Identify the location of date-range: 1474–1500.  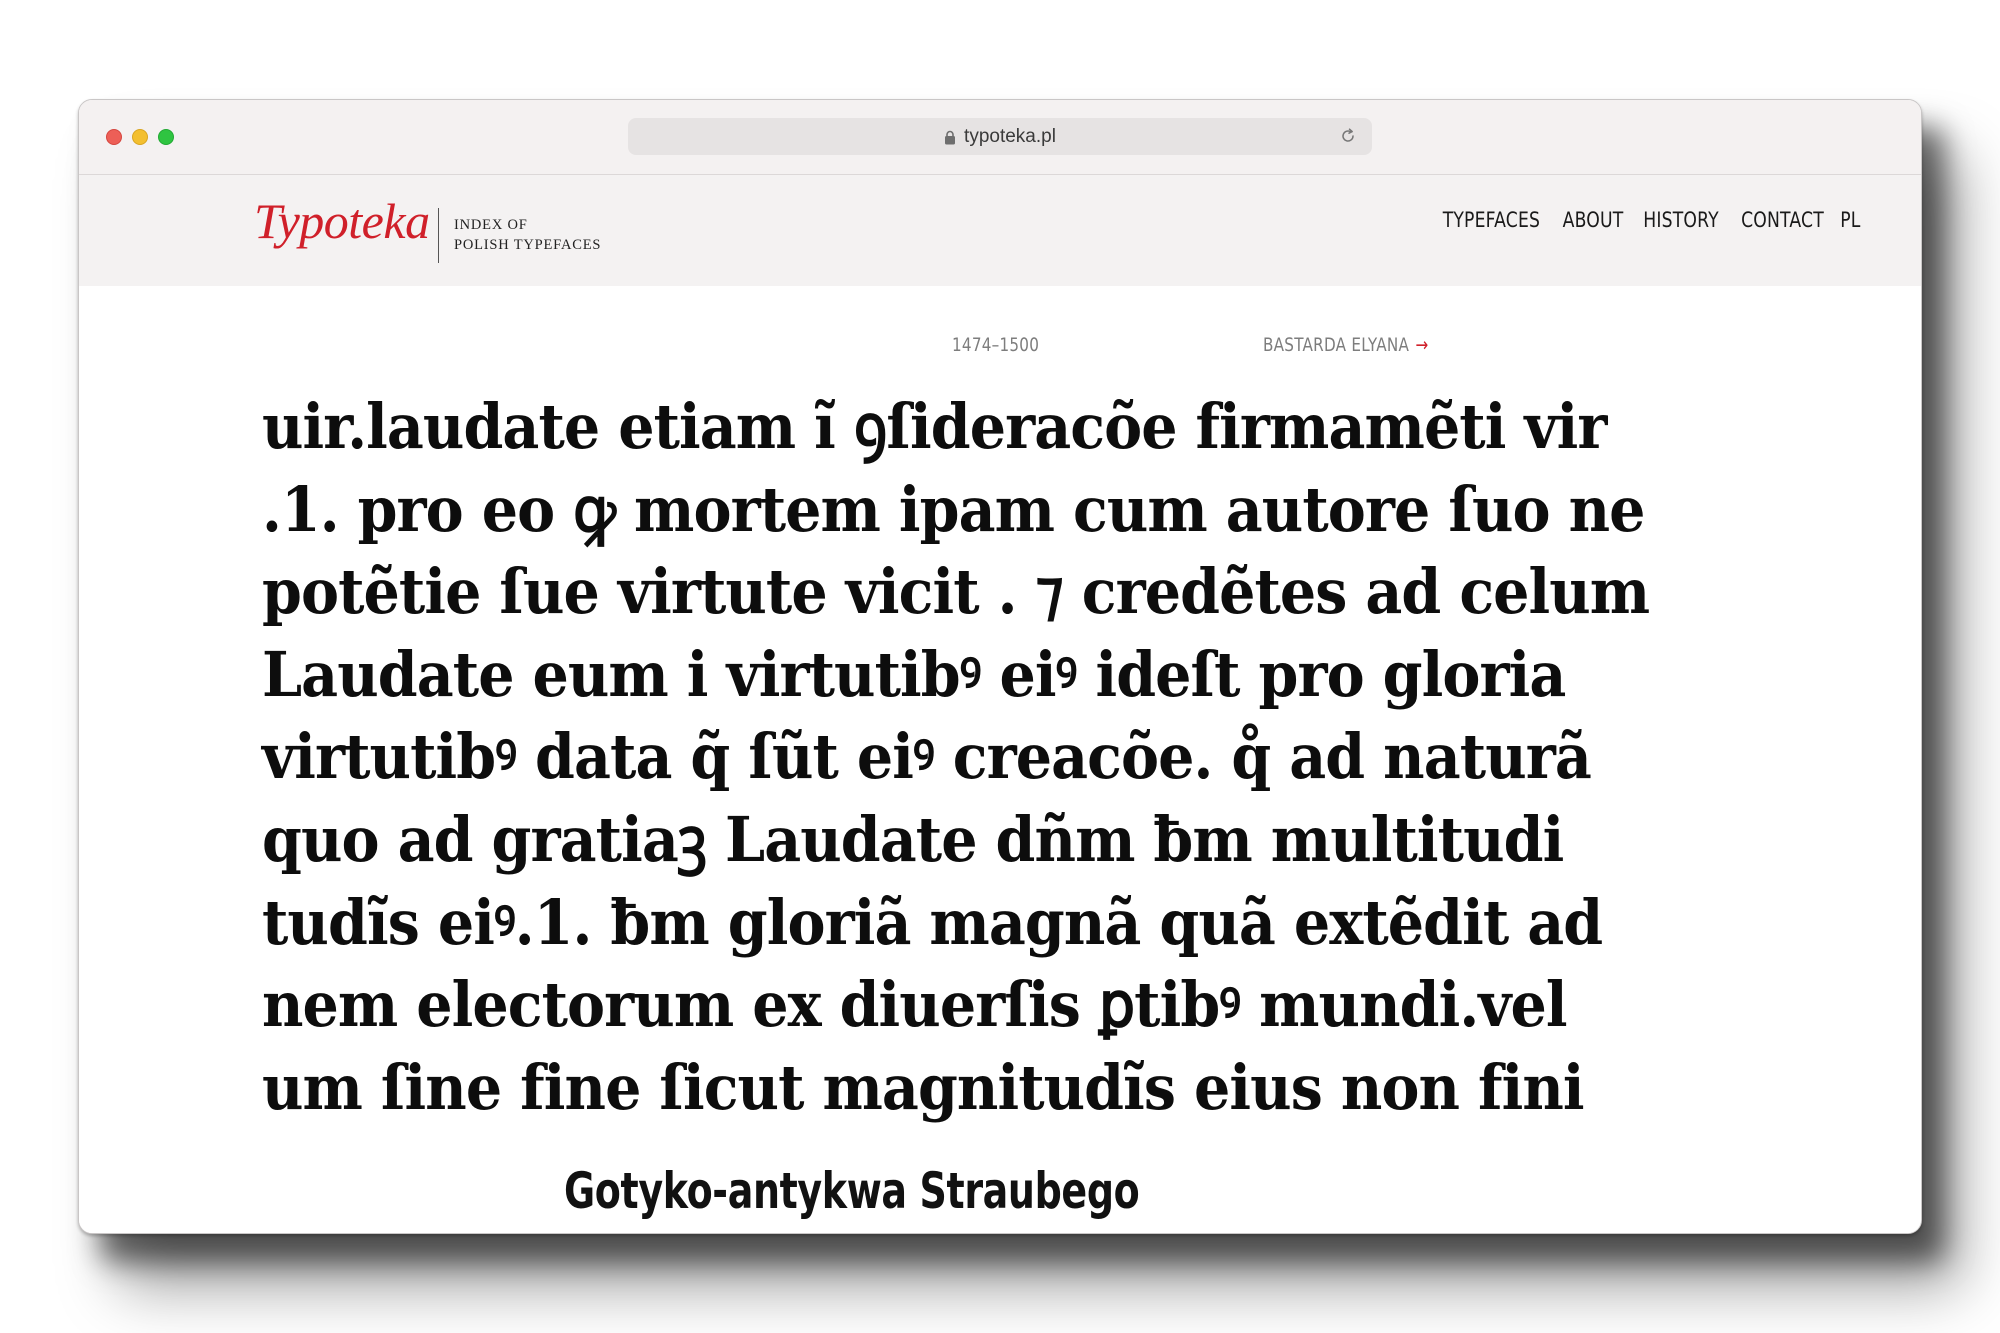
(996, 345).